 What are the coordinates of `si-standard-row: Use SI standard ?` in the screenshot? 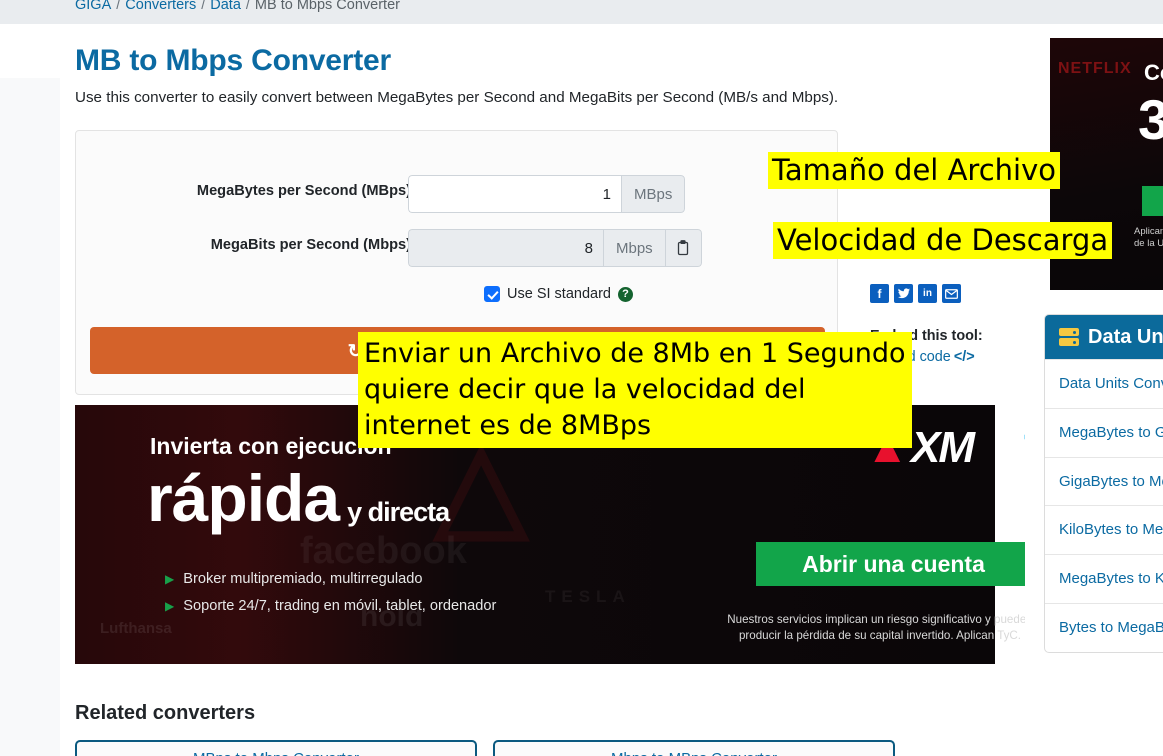 It's located at (558, 294).